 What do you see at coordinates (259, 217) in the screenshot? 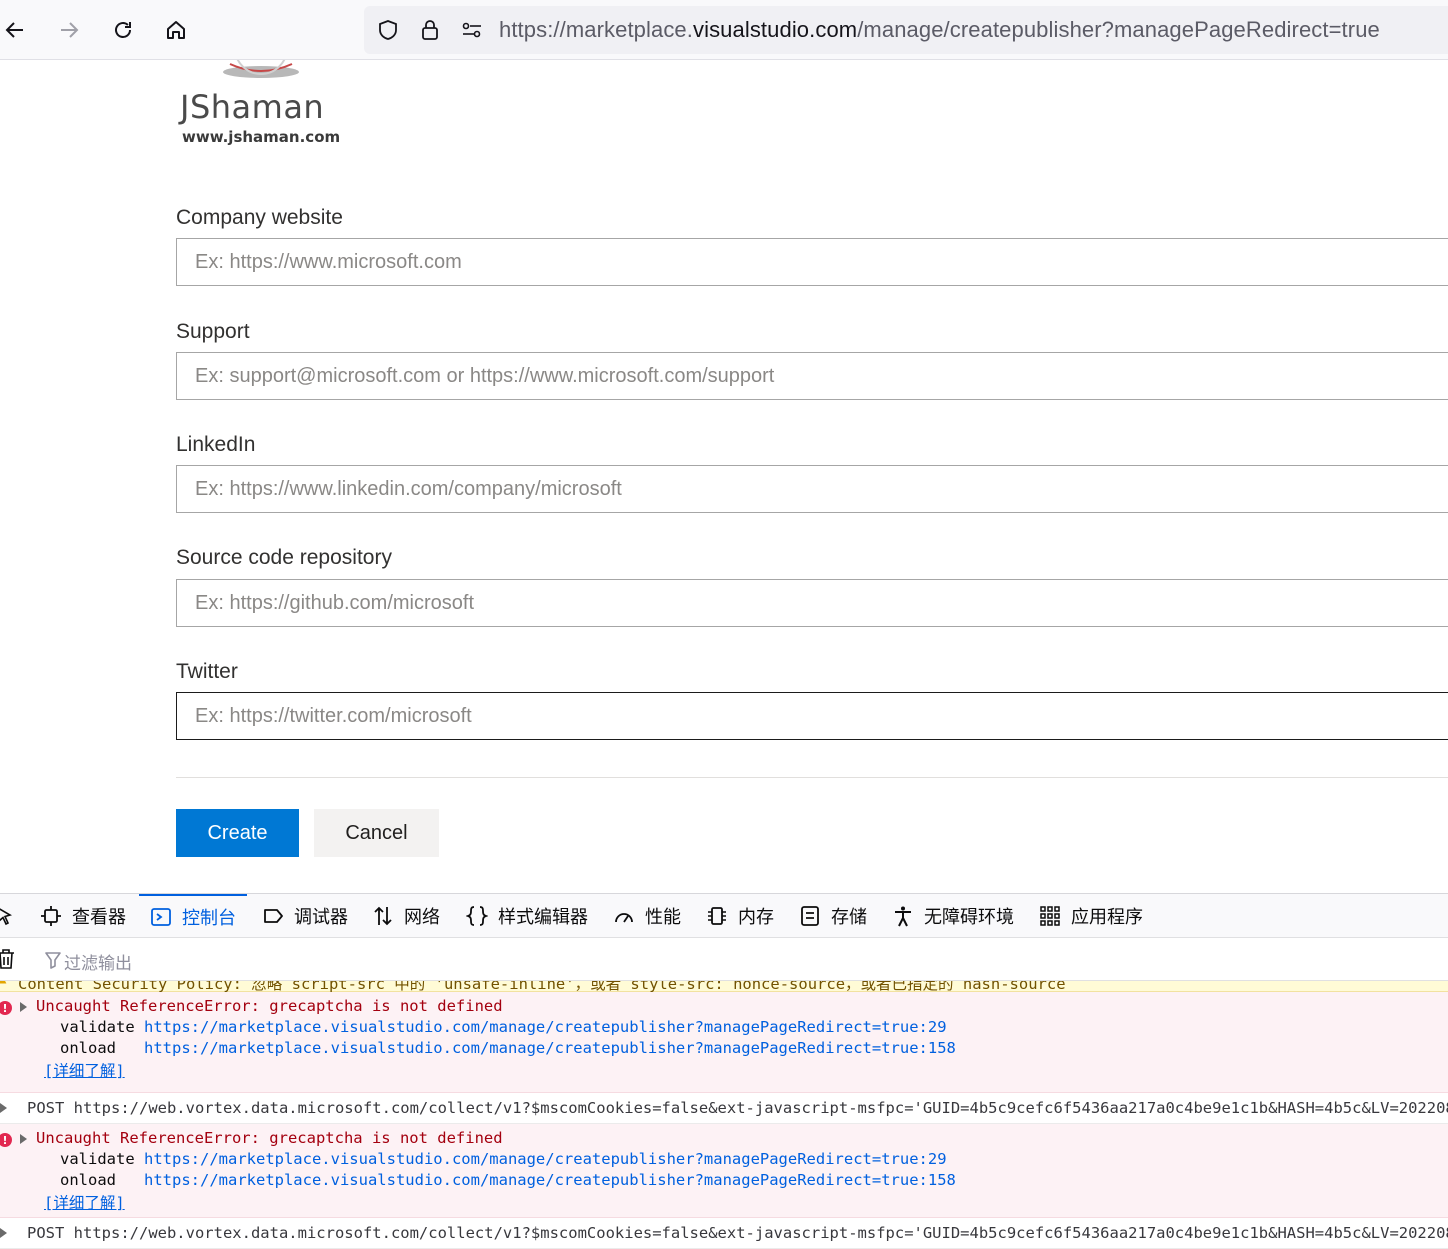
I see `company-website-label: Company website` at bounding box center [259, 217].